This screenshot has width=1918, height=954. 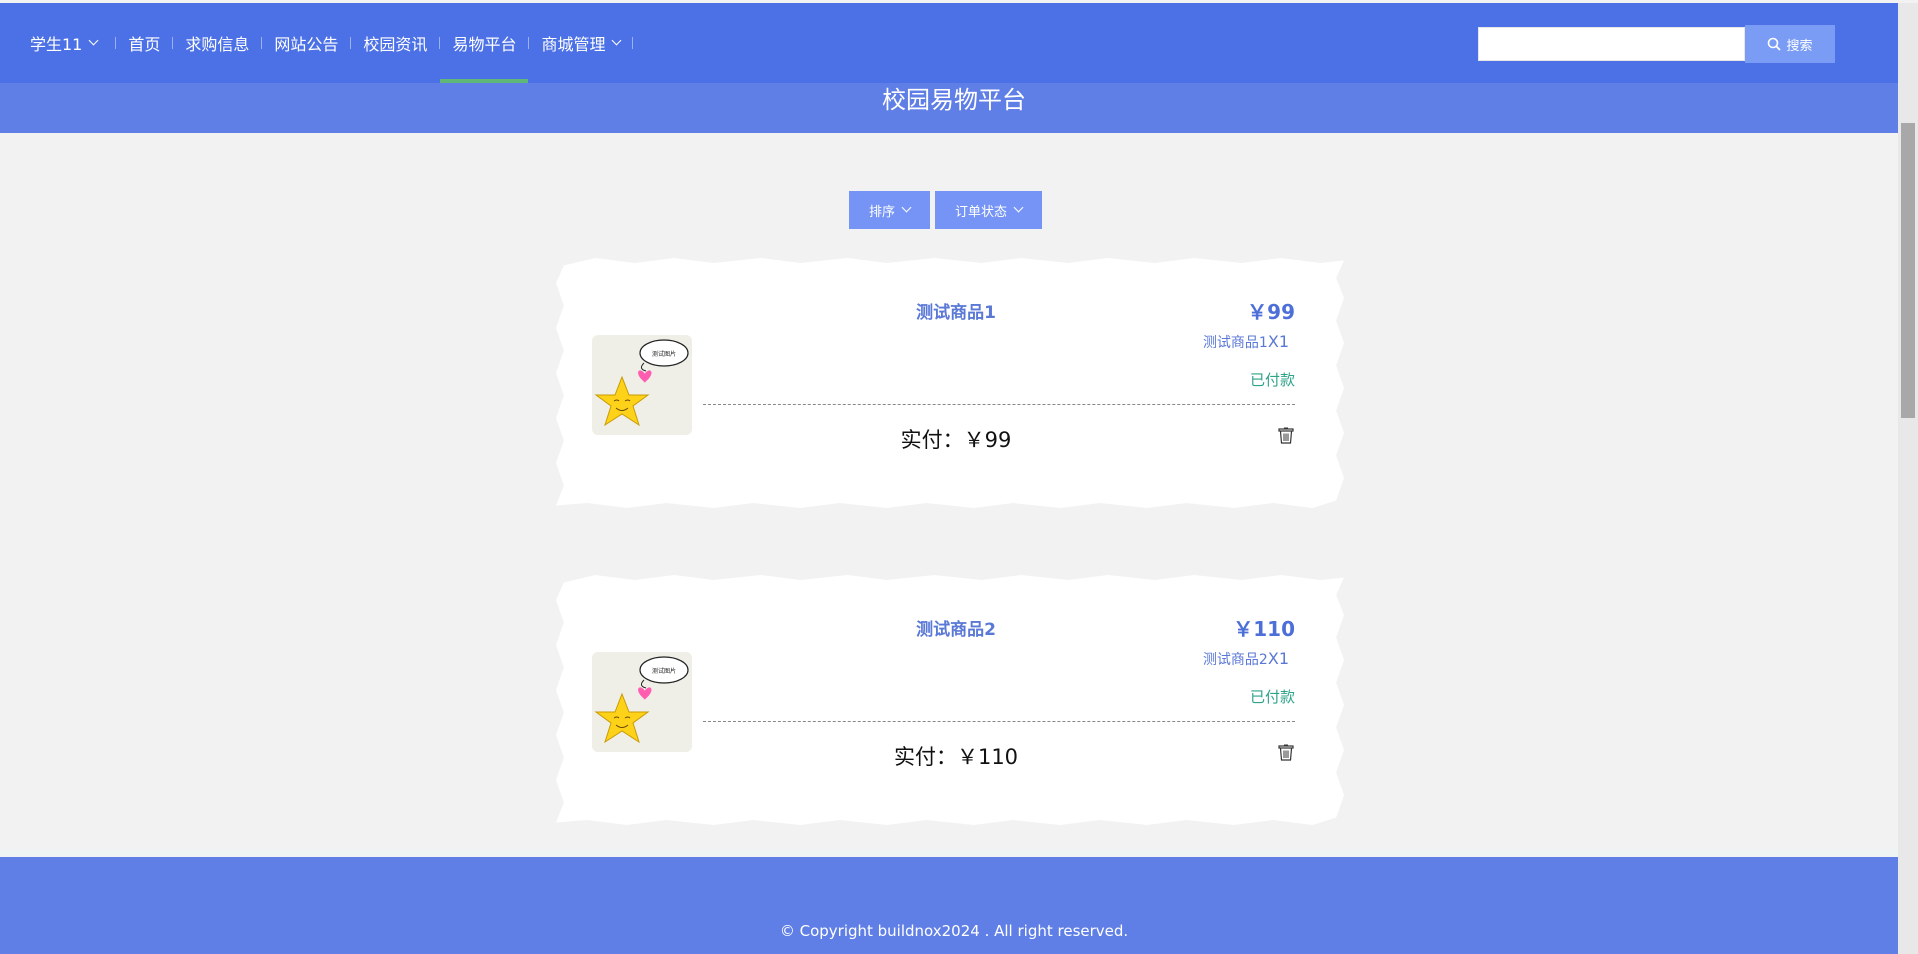 I want to click on nav-item-announcements: 网站公告, so click(x=306, y=43).